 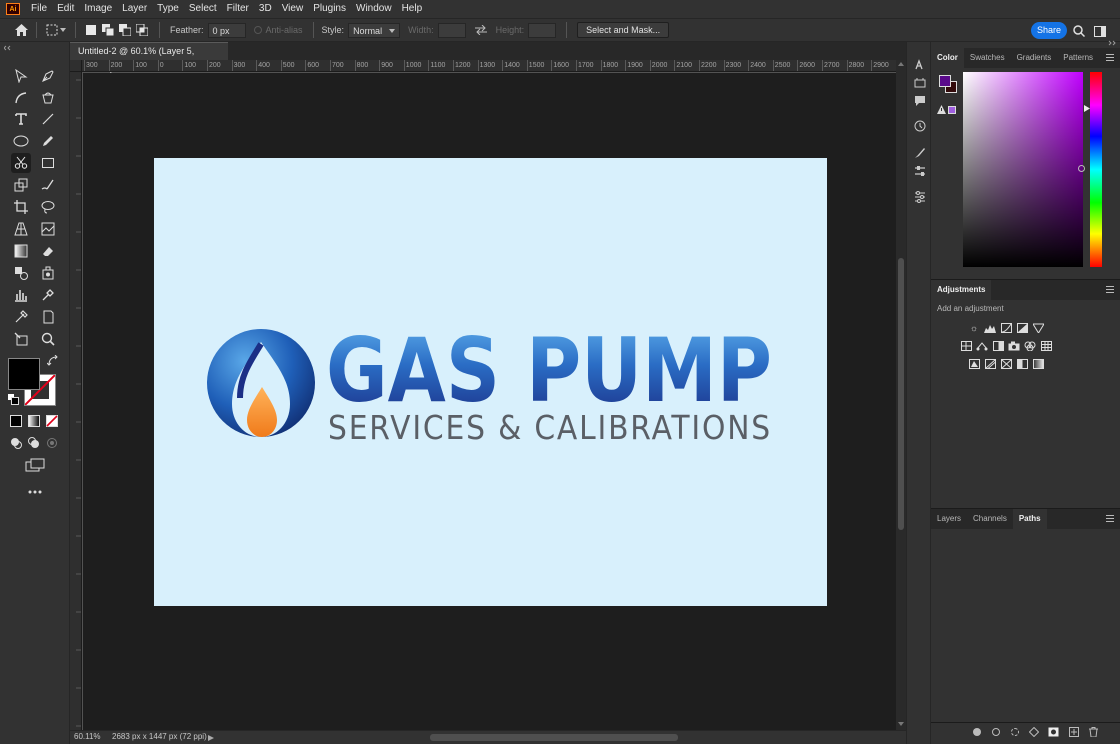 What do you see at coordinates (48, 339) in the screenshot?
I see `zoom-tool-icon` at bounding box center [48, 339].